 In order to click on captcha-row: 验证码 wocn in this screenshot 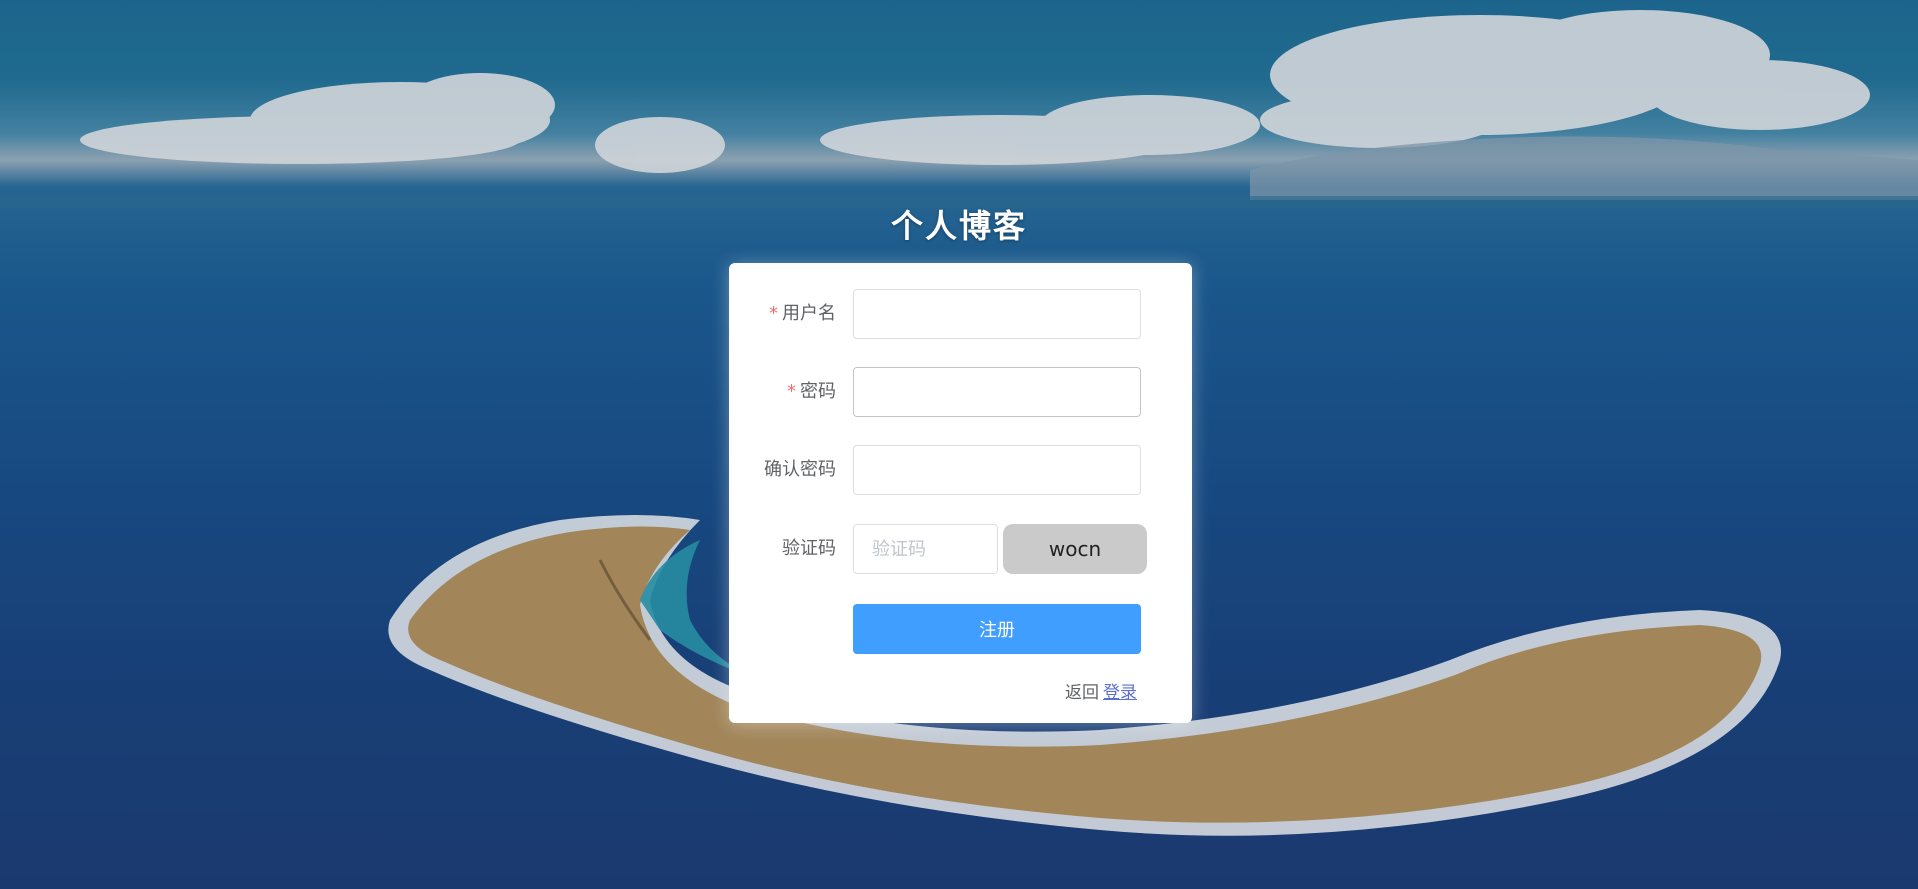, I will do `click(960, 549)`.